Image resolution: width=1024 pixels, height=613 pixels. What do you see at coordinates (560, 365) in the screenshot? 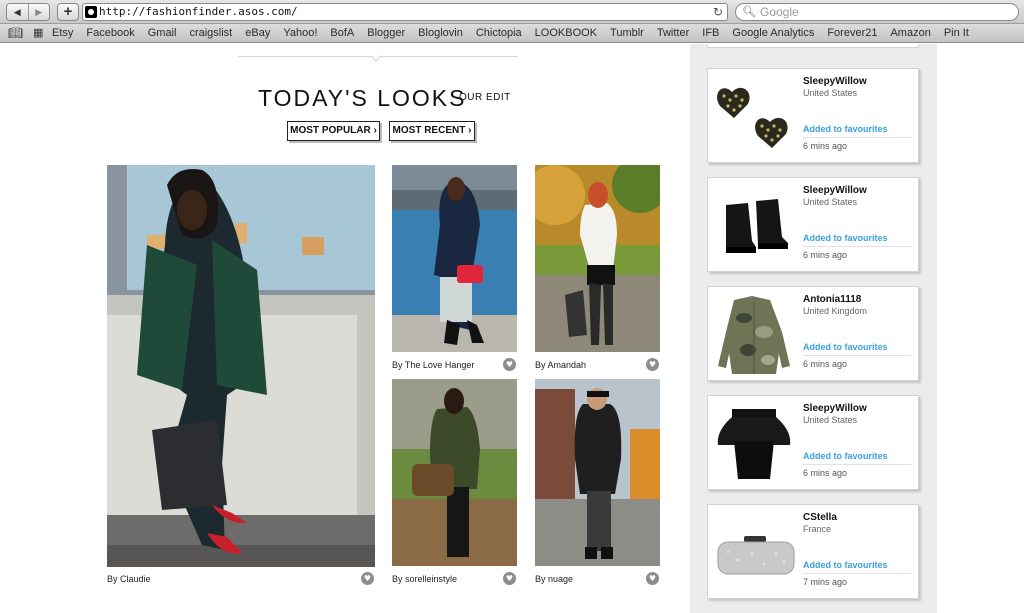
I see `look-caption-3: By Amandah` at bounding box center [560, 365].